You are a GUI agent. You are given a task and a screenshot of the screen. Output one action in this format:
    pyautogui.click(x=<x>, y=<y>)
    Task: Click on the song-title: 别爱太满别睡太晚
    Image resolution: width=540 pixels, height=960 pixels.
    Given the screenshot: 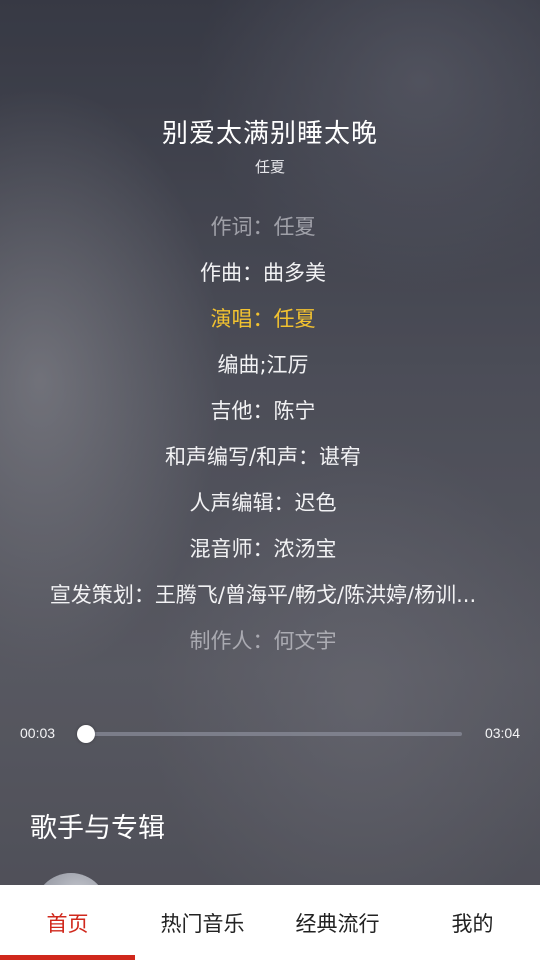 What is the action you would take?
    pyautogui.click(x=269, y=134)
    